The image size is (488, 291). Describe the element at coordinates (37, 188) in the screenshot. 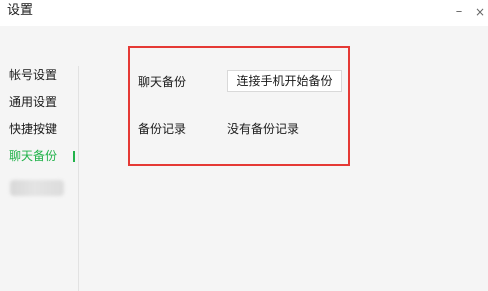

I see `blurred-sidebar-item` at that location.